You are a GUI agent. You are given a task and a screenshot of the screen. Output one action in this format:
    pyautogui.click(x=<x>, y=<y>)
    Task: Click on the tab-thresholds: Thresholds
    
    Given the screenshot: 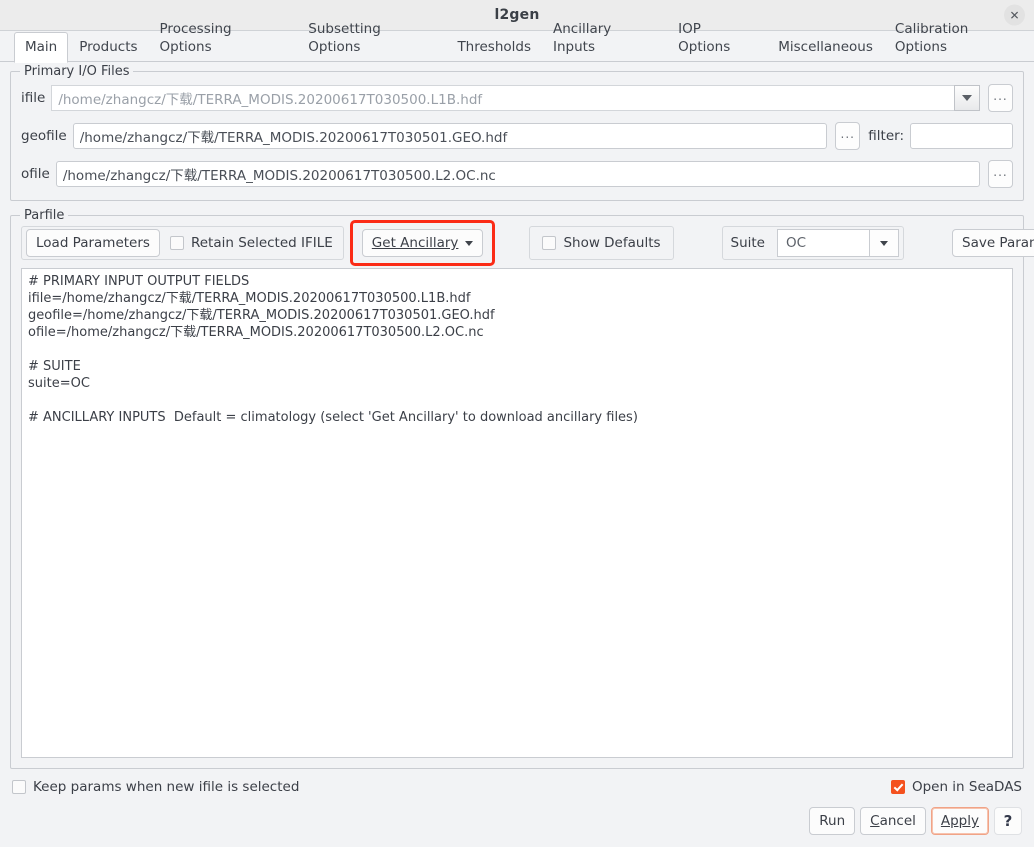 What is the action you would take?
    pyautogui.click(x=494, y=47)
    